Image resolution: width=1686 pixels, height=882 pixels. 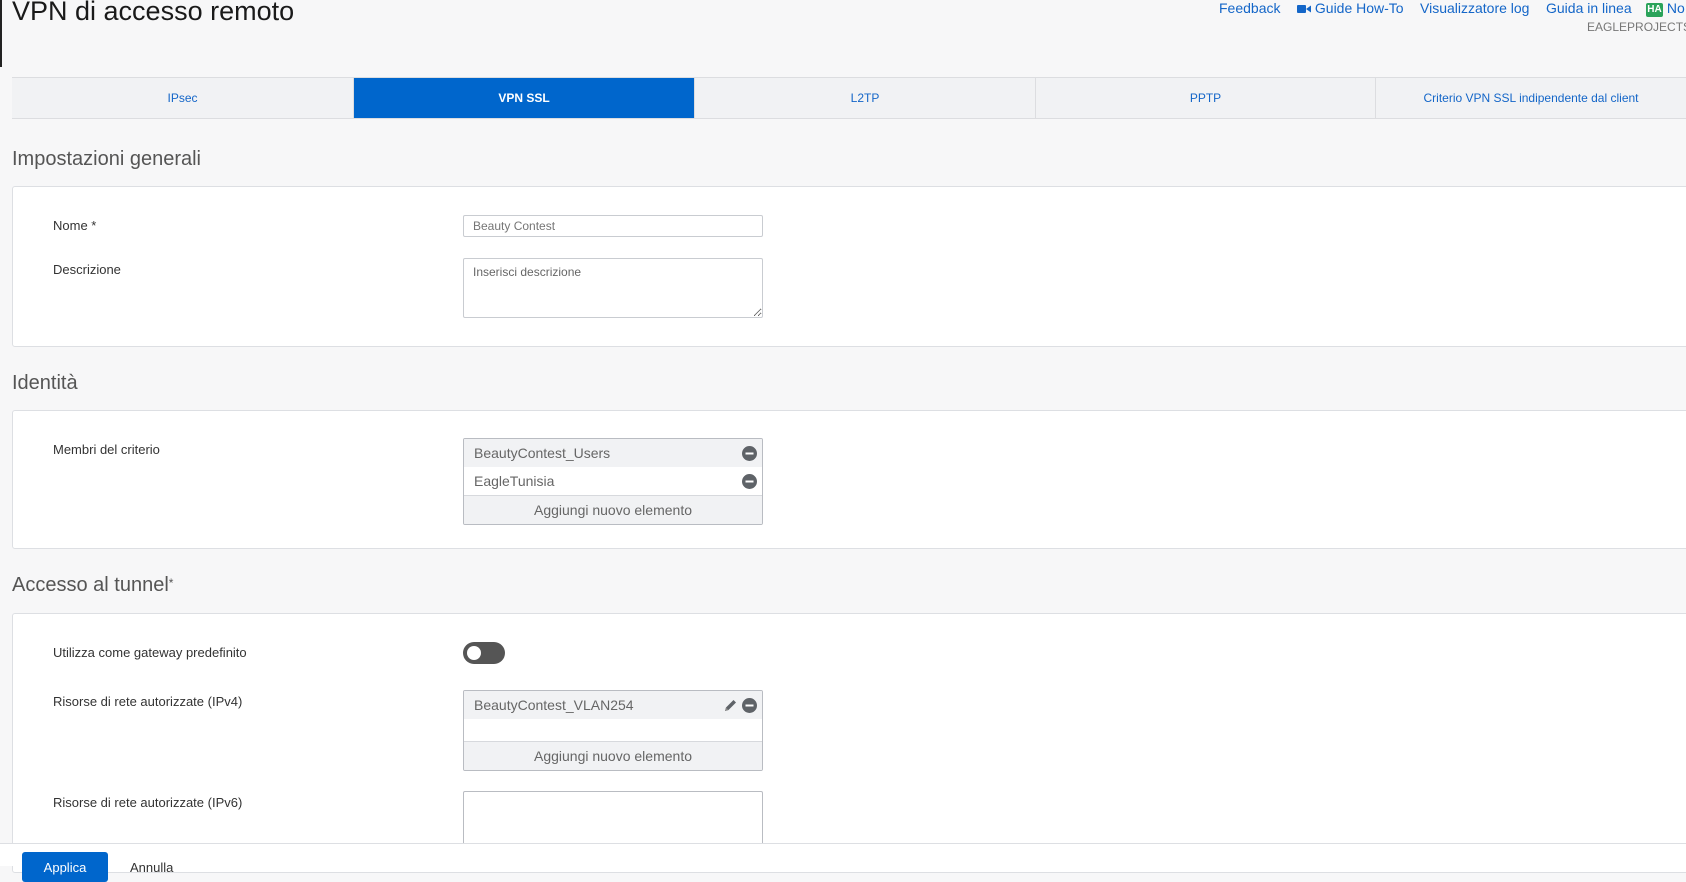 I want to click on cancel-button: Annulla, so click(x=151, y=867).